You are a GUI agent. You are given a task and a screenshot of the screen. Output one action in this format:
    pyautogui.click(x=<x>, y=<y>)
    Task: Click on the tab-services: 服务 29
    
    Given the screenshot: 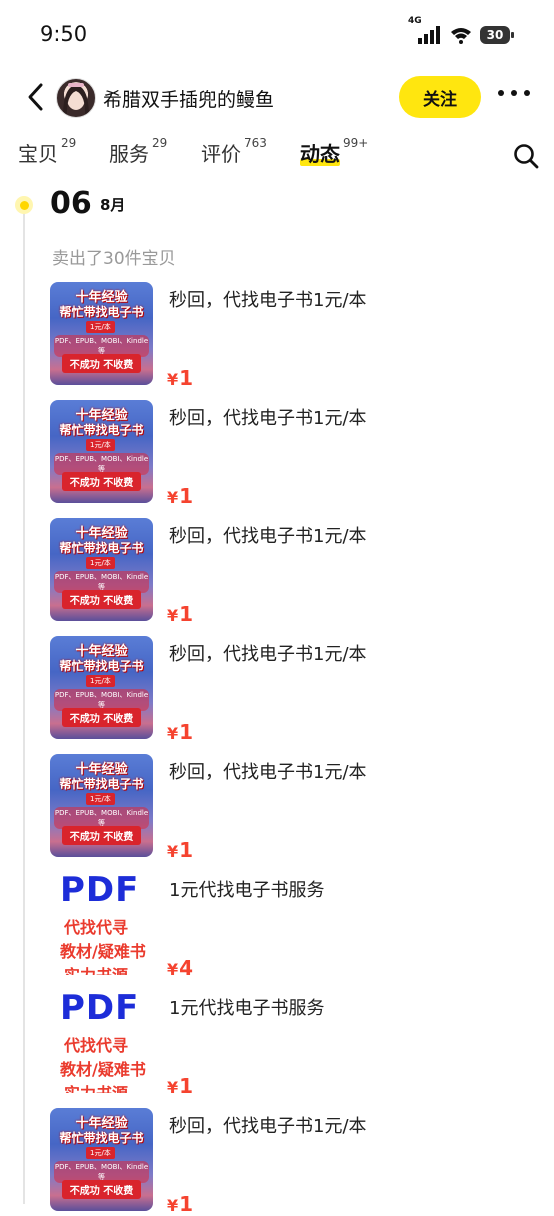 What is the action you would take?
    pyautogui.click(x=138, y=151)
    